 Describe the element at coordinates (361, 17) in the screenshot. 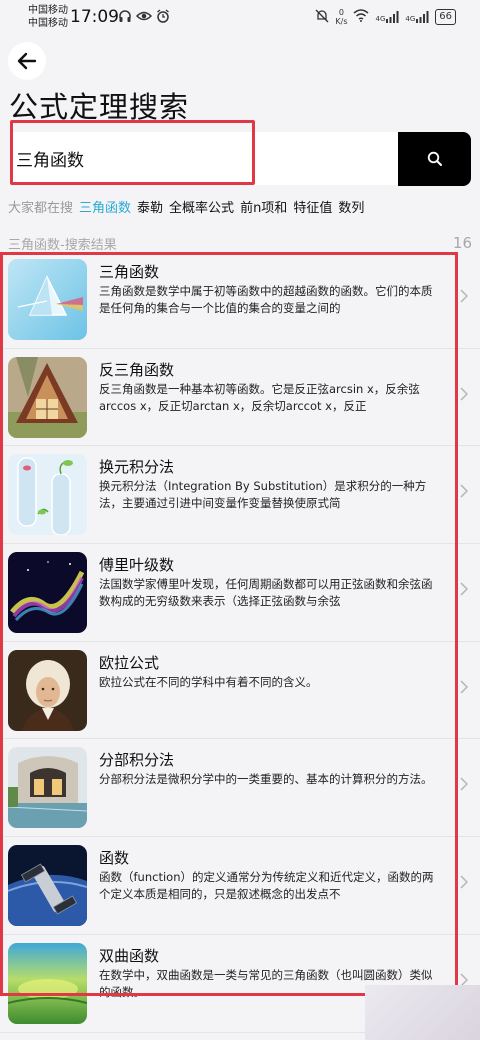

I see `wifi-icon` at that location.